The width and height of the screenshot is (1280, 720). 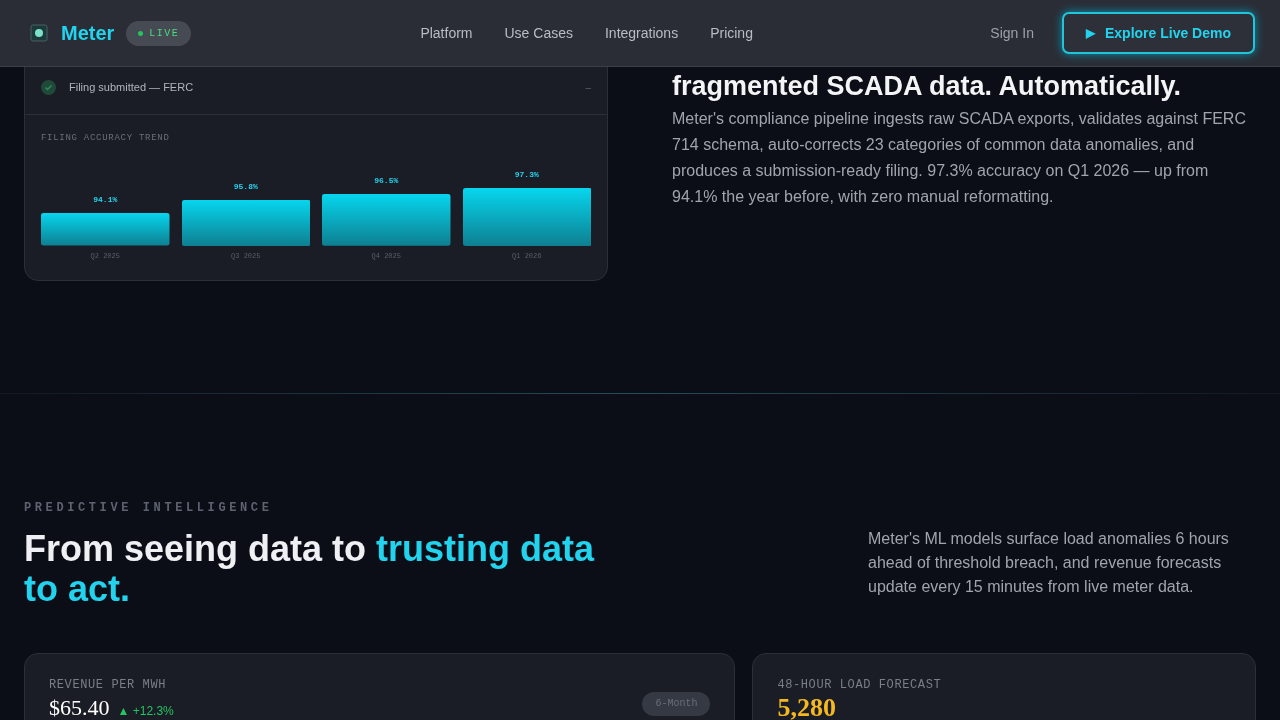 I want to click on predictive-heading: From seeing data to trusting data to act., so click(x=310, y=568).